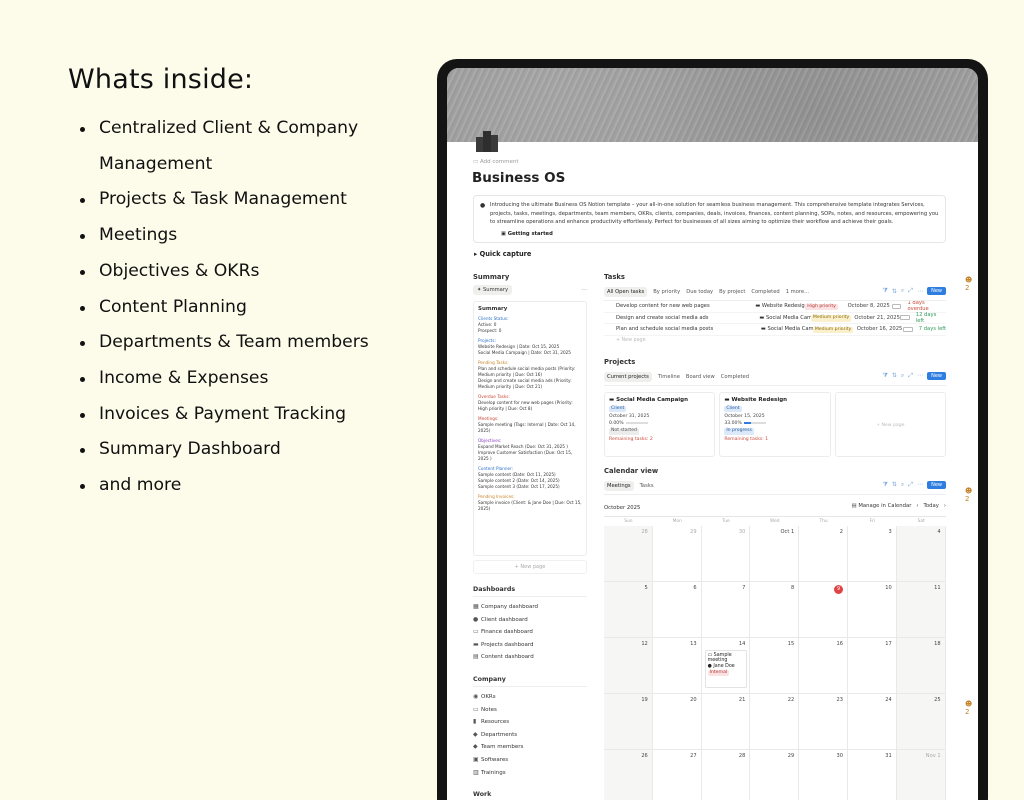  What do you see at coordinates (628, 376) in the screenshot?
I see `tab-current-projects: Current projects` at bounding box center [628, 376].